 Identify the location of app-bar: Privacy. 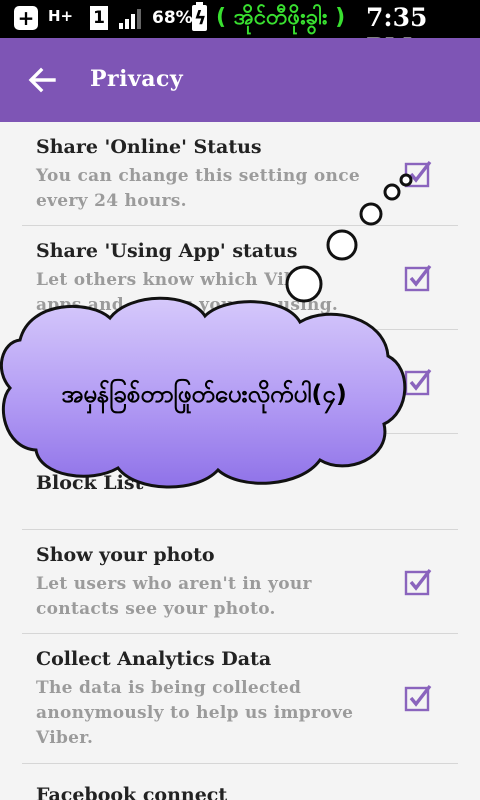
(240, 80).